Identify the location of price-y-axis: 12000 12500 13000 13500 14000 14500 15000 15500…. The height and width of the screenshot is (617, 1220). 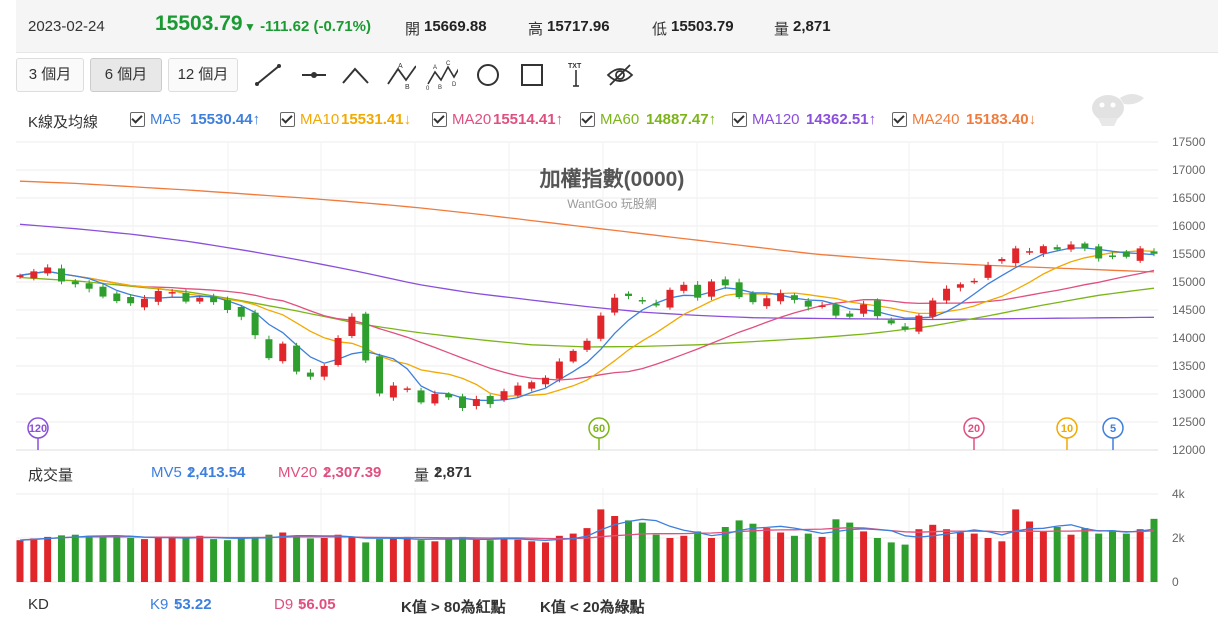
(1189, 296).